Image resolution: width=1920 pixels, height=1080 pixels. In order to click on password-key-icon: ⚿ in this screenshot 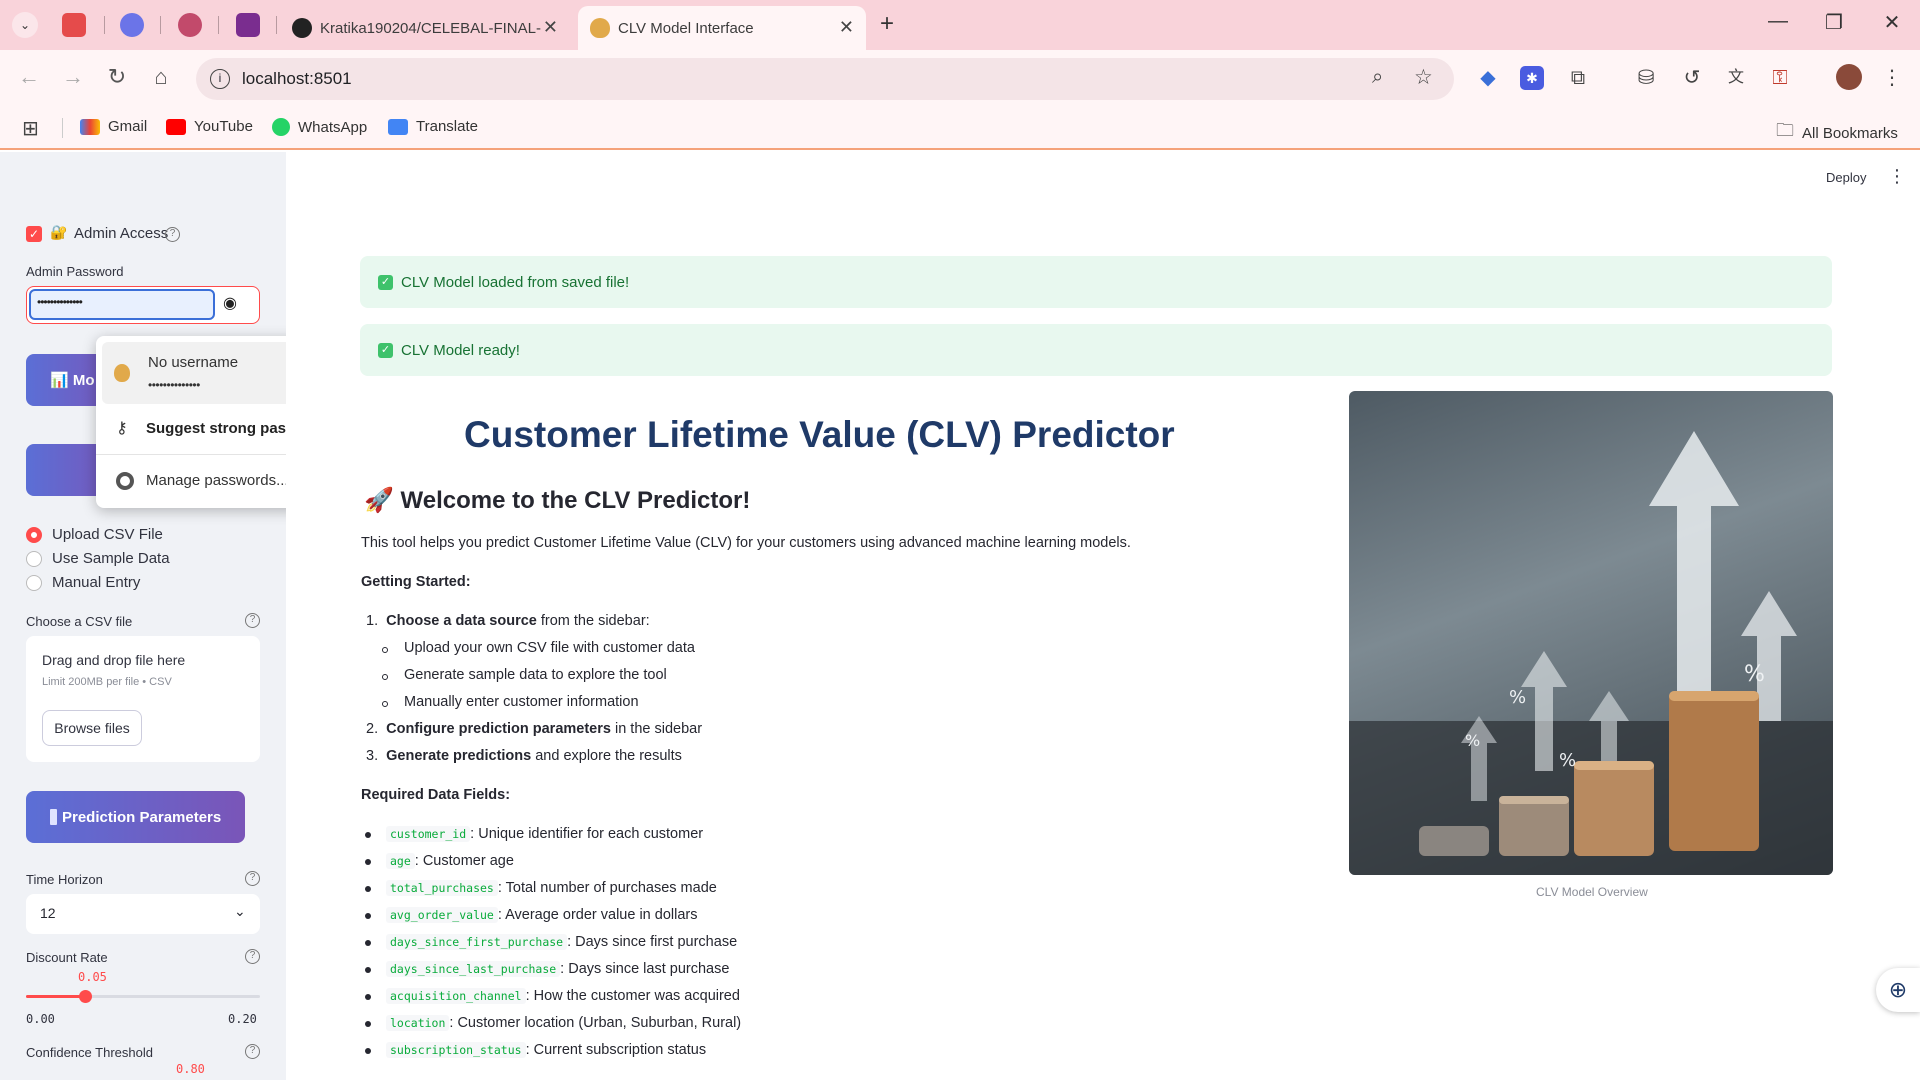, I will do `click(1780, 78)`.